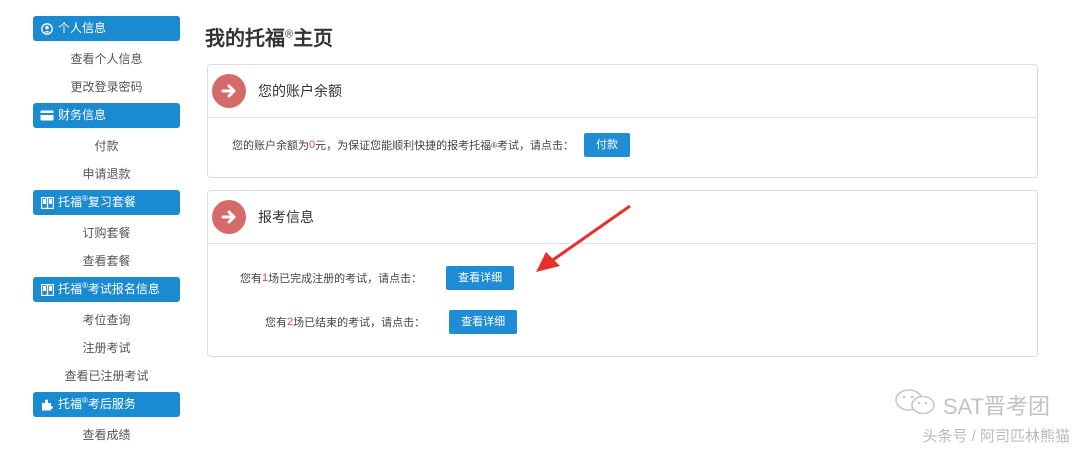 The height and width of the screenshot is (451, 1080). I want to click on section-title: 财务信息, so click(82, 115).